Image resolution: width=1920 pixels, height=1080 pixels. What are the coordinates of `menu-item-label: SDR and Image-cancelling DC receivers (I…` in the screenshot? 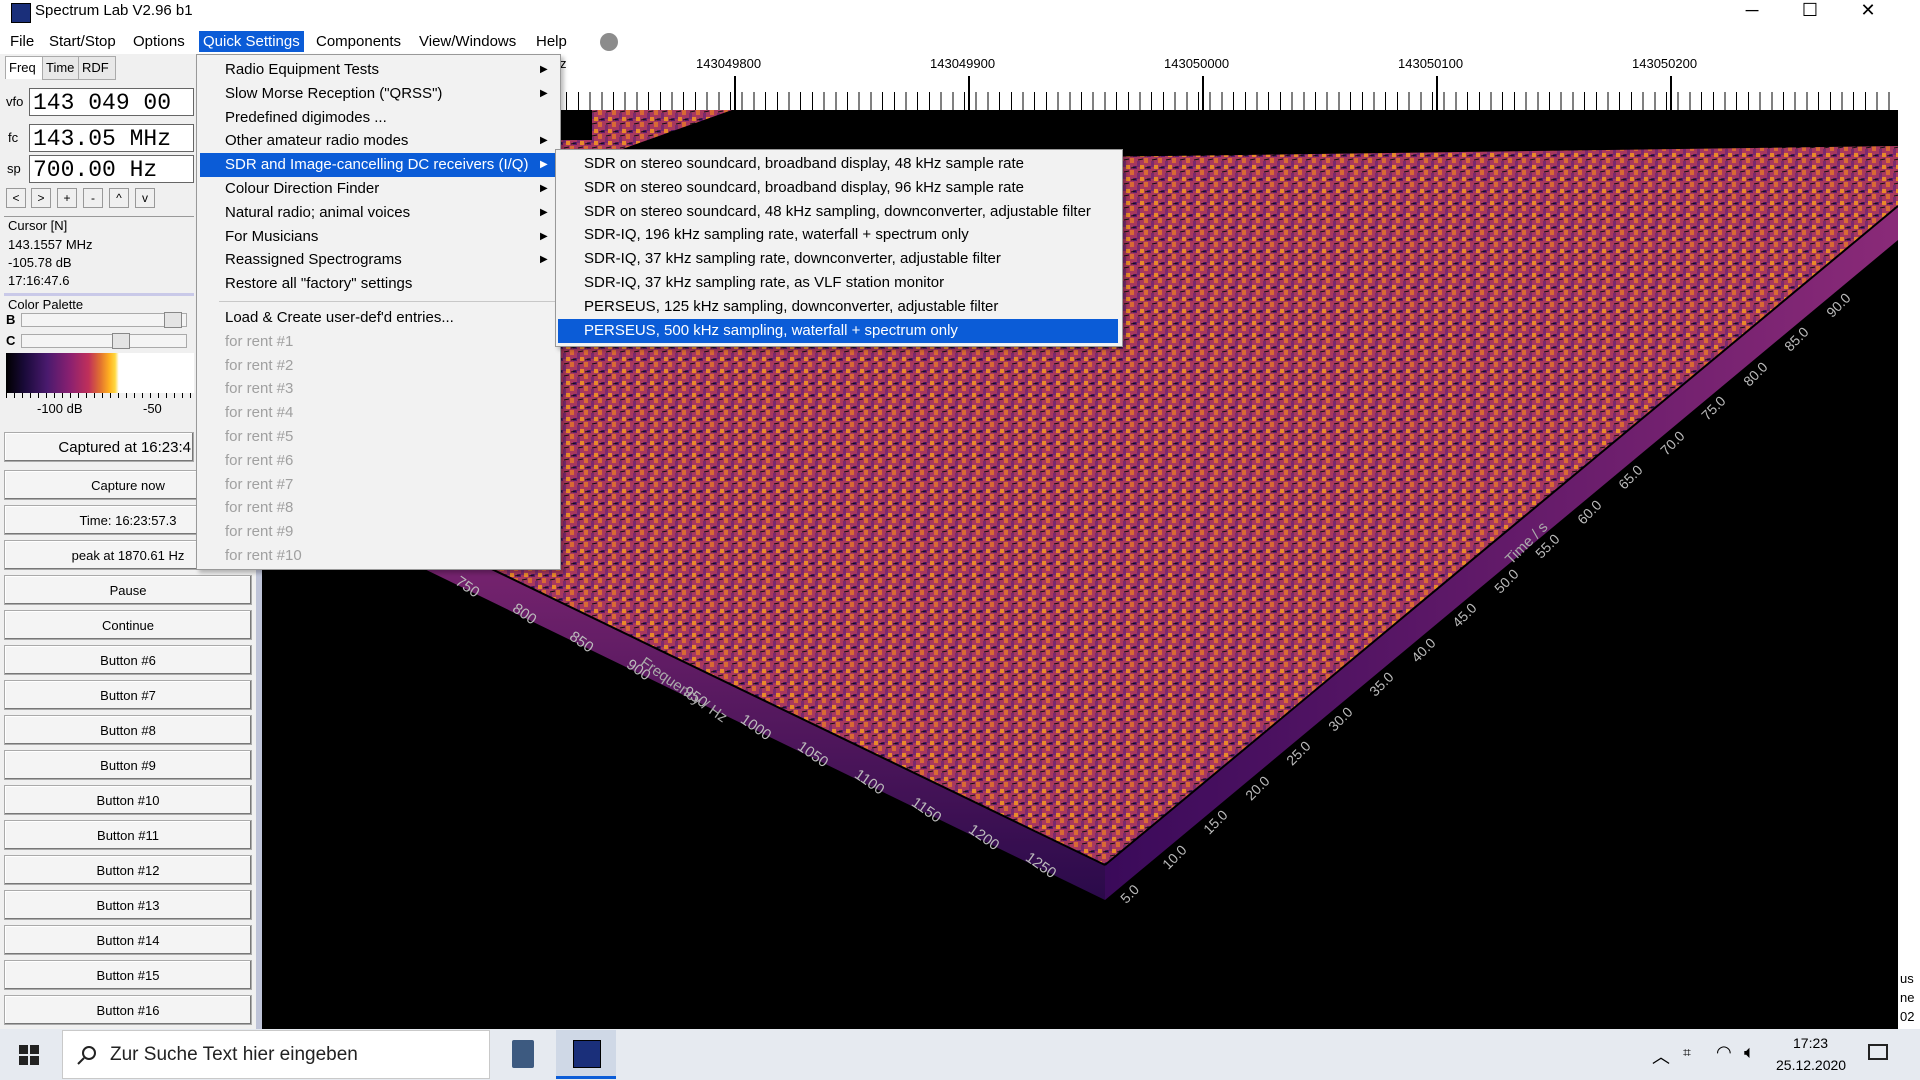 It's located at (377, 165).